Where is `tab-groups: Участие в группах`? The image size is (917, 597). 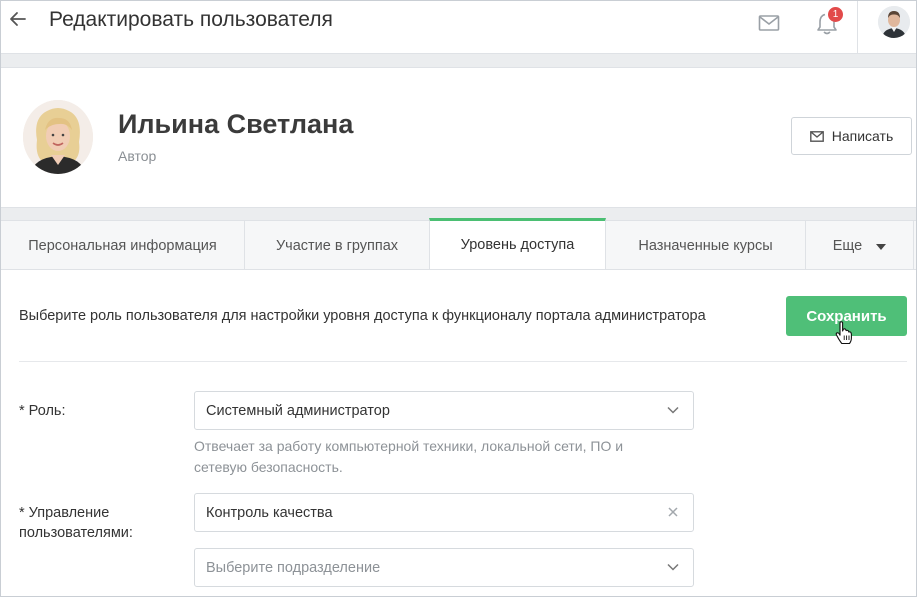 tab-groups: Участие в группах is located at coordinates (337, 245).